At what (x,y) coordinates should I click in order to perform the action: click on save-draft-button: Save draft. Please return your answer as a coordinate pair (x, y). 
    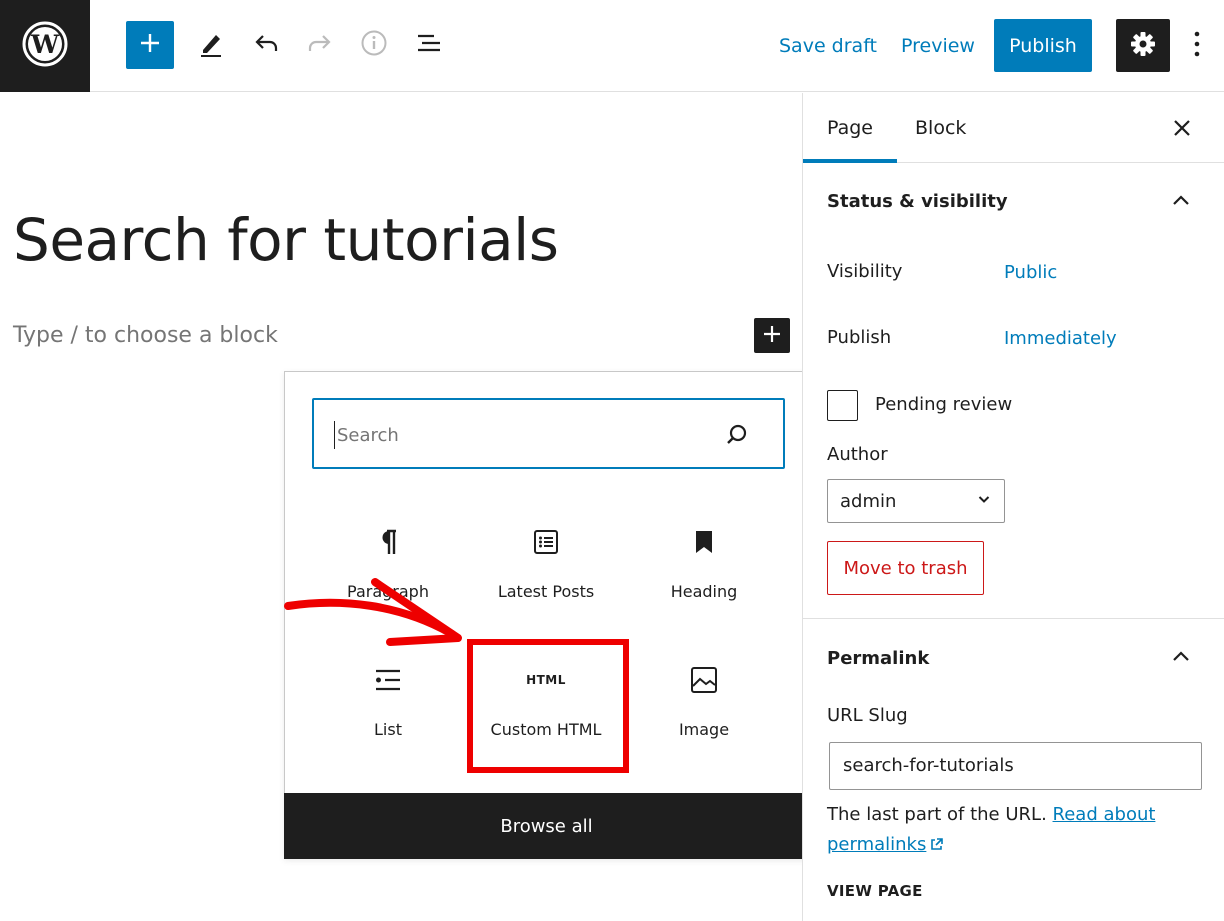
    Looking at the image, I should click on (828, 46).